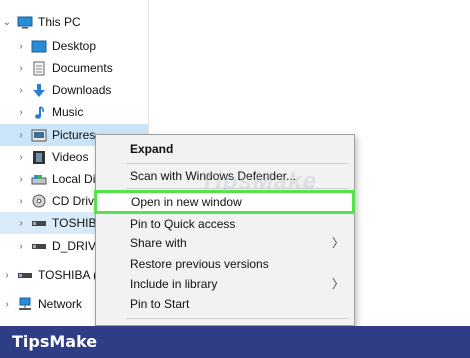 The image size is (470, 358). I want to click on tree-item-label: Videos, so click(70, 157).